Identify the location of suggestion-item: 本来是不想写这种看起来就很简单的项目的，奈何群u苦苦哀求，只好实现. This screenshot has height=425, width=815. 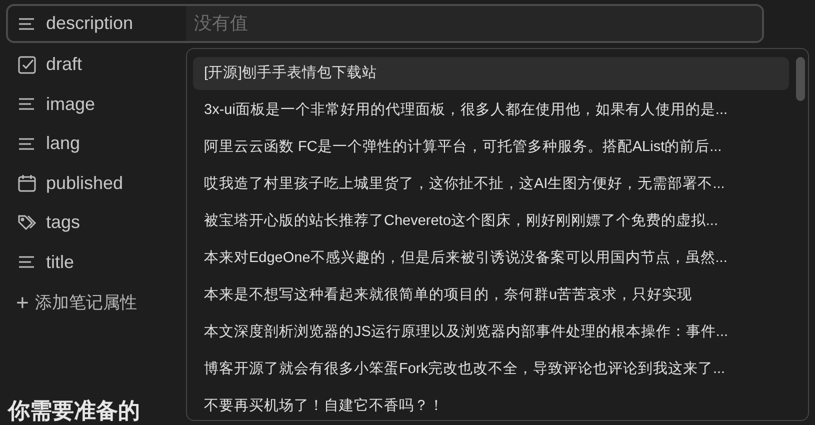
(491, 295).